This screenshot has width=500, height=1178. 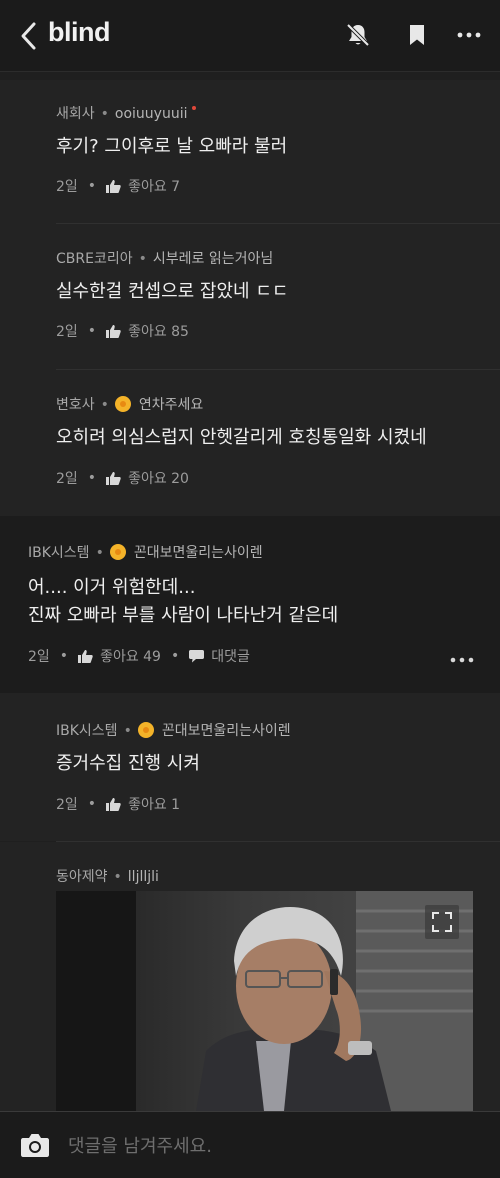 I want to click on comment-meta: CBRE코리아 • 시부레로 읽는거아님, so click(x=165, y=259).